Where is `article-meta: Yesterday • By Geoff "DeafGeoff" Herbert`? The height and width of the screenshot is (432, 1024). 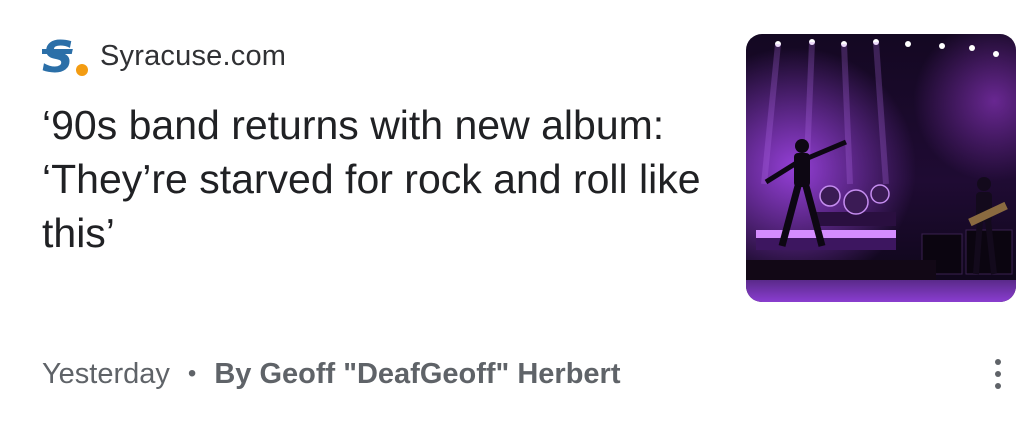
article-meta: Yesterday • By Geoff "DeafGeoff" Herbert is located at coordinates (331, 374).